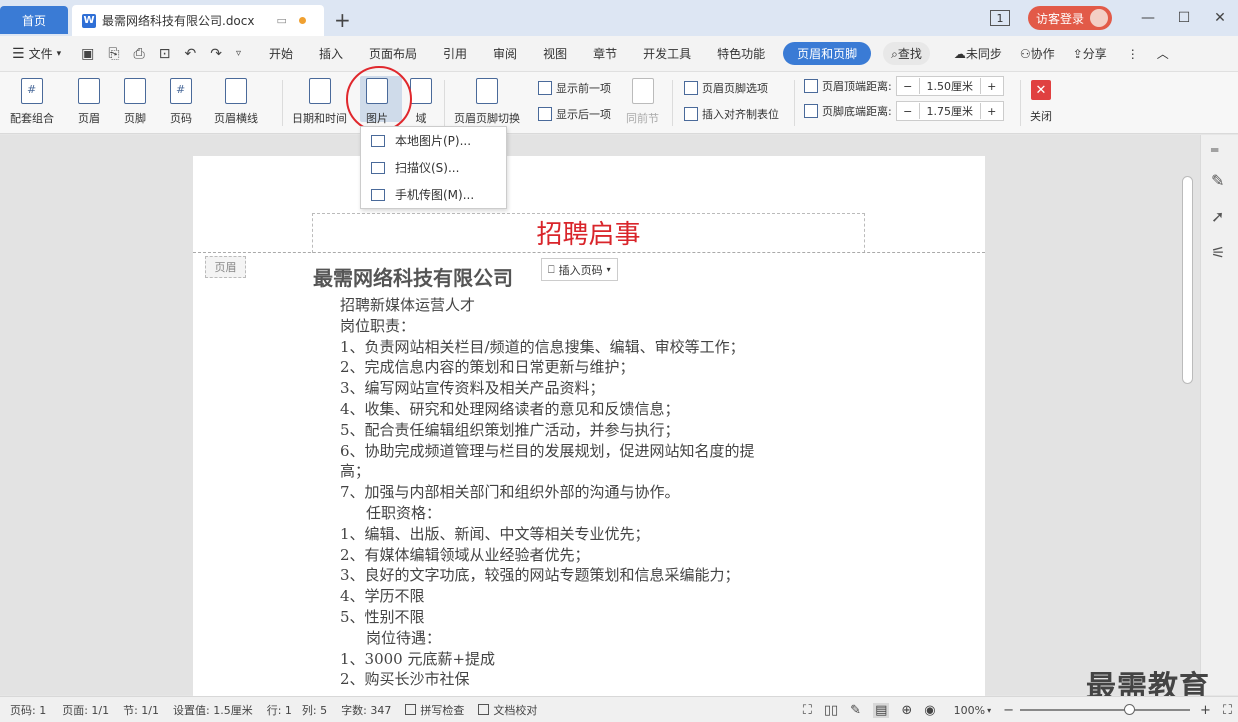  What do you see at coordinates (281, 53) in the screenshot?
I see `tab-start: 开始` at bounding box center [281, 53].